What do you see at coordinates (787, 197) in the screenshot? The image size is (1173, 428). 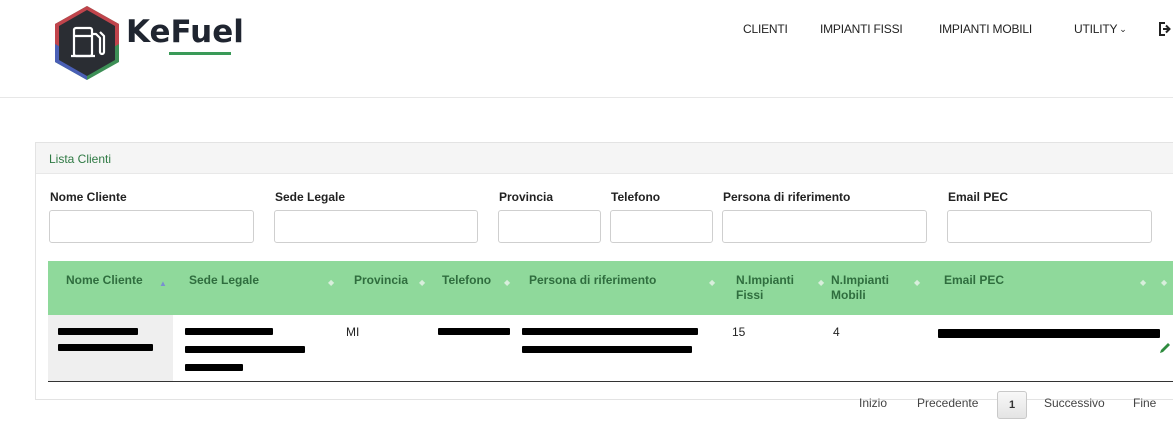 I see `filter-label-persona: Persona di riferimento` at bounding box center [787, 197].